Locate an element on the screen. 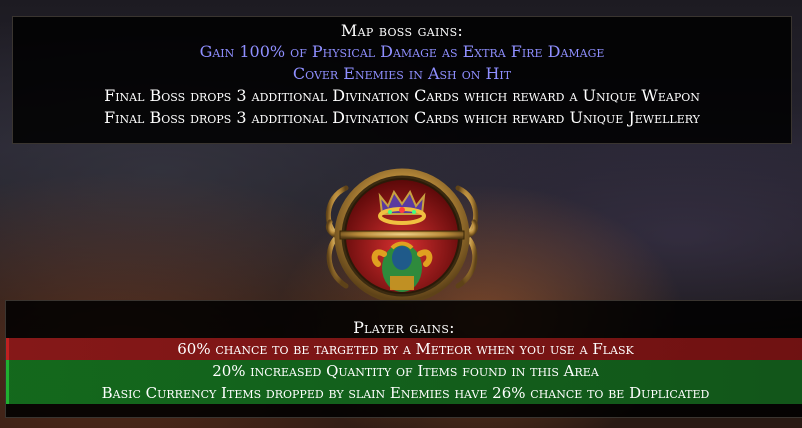 This screenshot has width=802, height=428. boss-mod-line: Cover Enemies in Ash on Hit is located at coordinates (402, 73).